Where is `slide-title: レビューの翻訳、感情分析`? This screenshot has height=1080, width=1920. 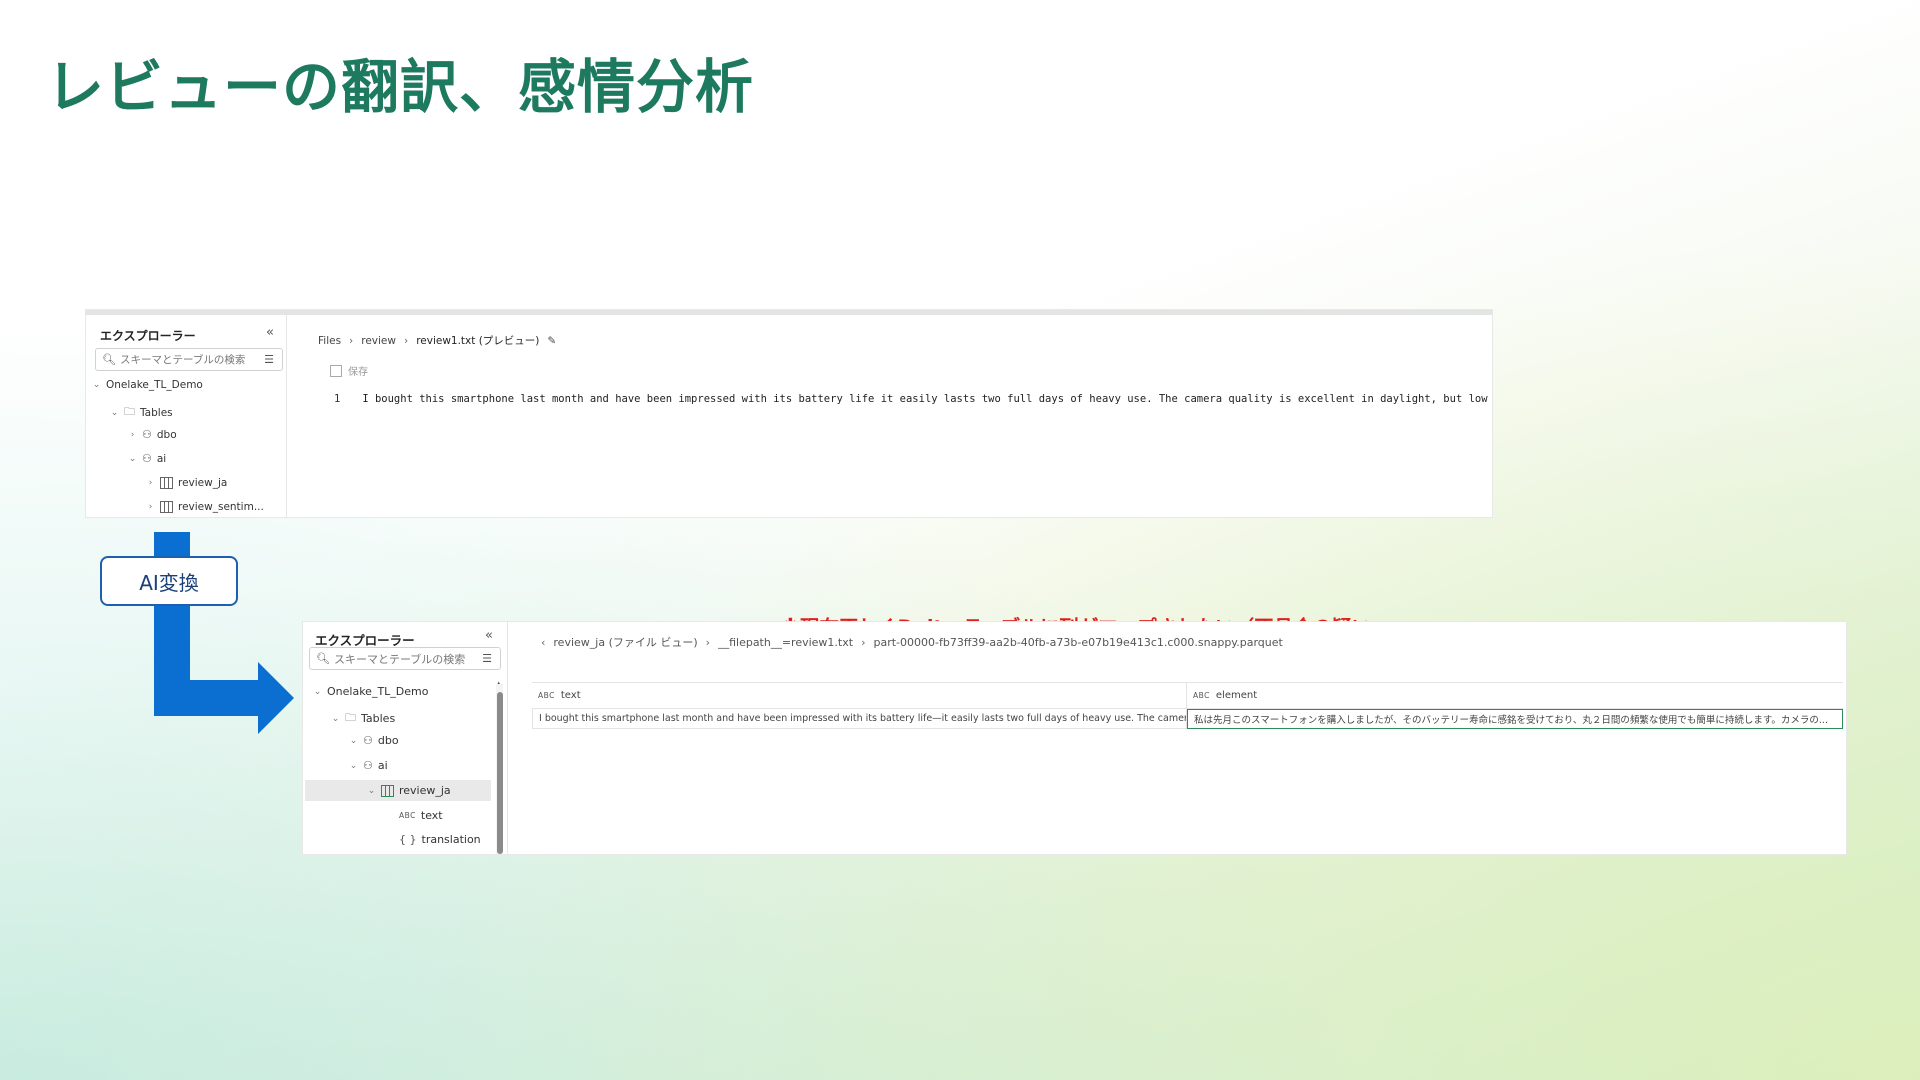 slide-title: レビューの翻訳、感情分析 is located at coordinates (400, 87).